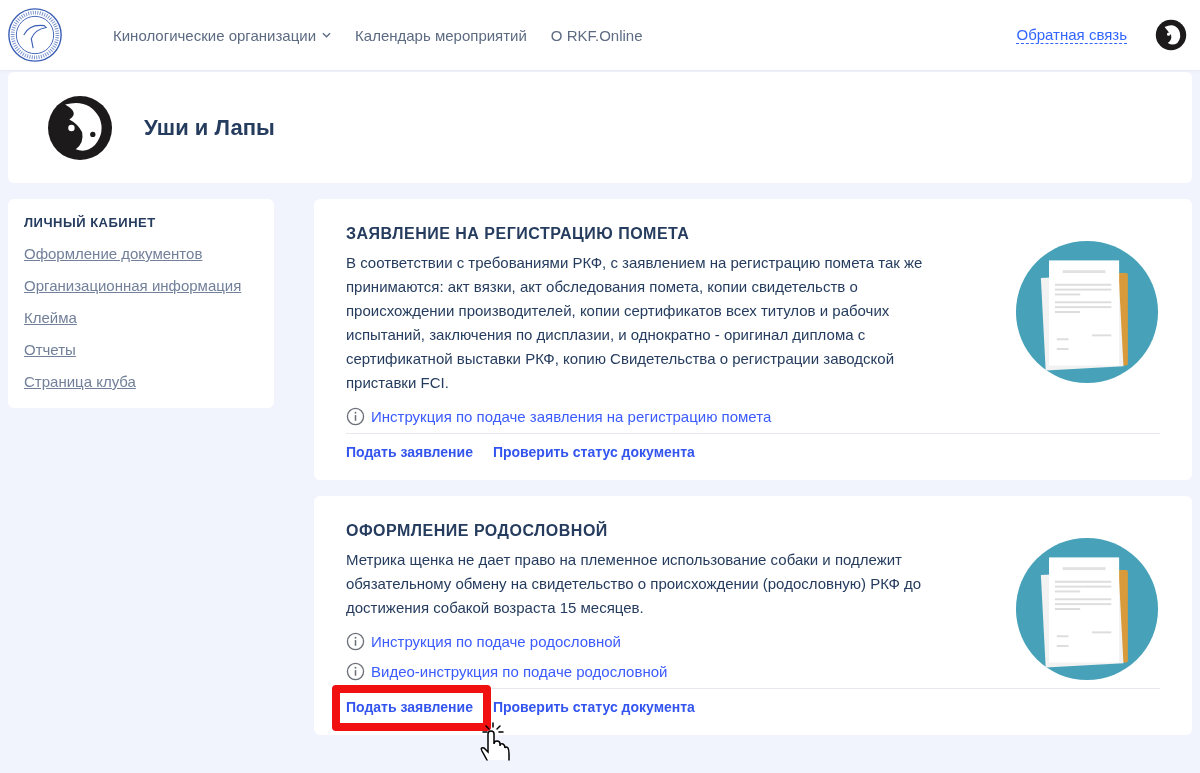  Describe the element at coordinates (634, 584) in the screenshot. I see `card-description: Метрика щенка не дает право на племенное использование собаки и подлежит обязательному обмену на свидетельство о происхождении (родословную) РКФ до достижения собакой возраста 15 месяцев.` at that location.